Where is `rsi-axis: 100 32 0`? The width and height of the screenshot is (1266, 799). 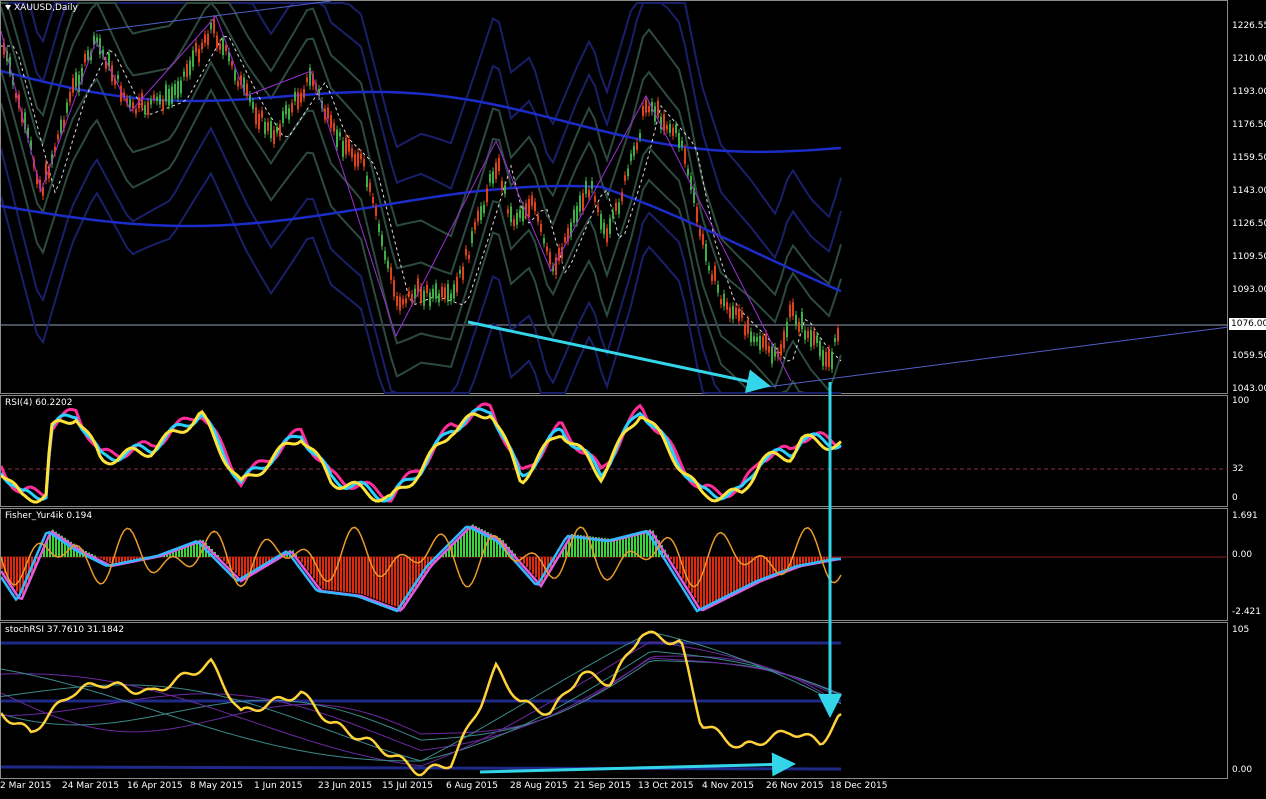
rsi-axis: 100 32 0 is located at coordinates (1247, 451).